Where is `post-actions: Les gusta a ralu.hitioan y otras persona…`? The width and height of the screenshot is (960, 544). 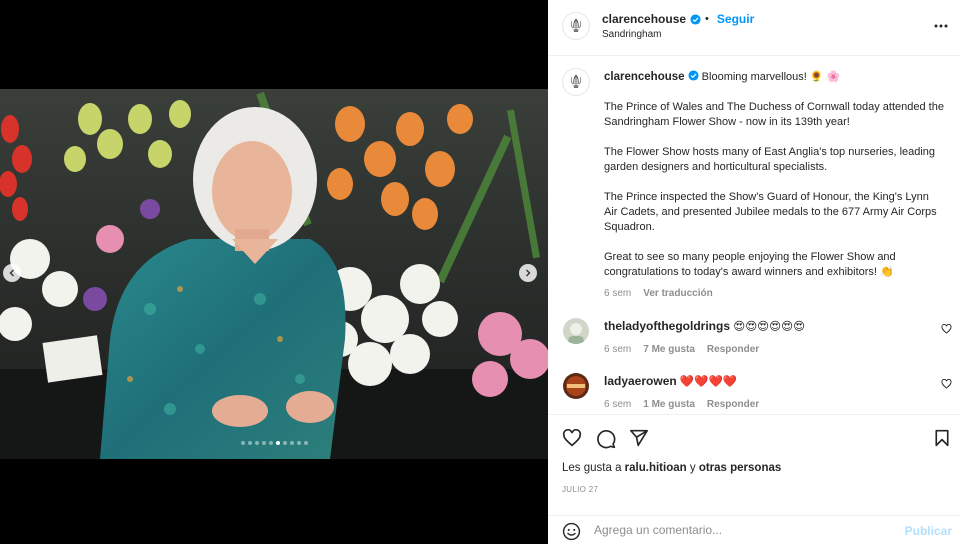 post-actions: Les gusta a ralu.hitioan y otras persona… is located at coordinates (754, 479).